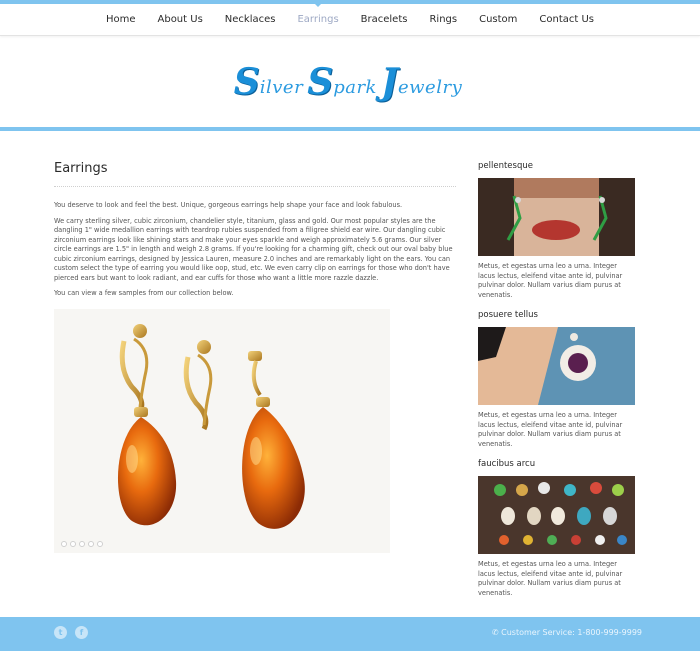 This screenshot has width=700, height=651. I want to click on nav-home: Home, so click(121, 20).